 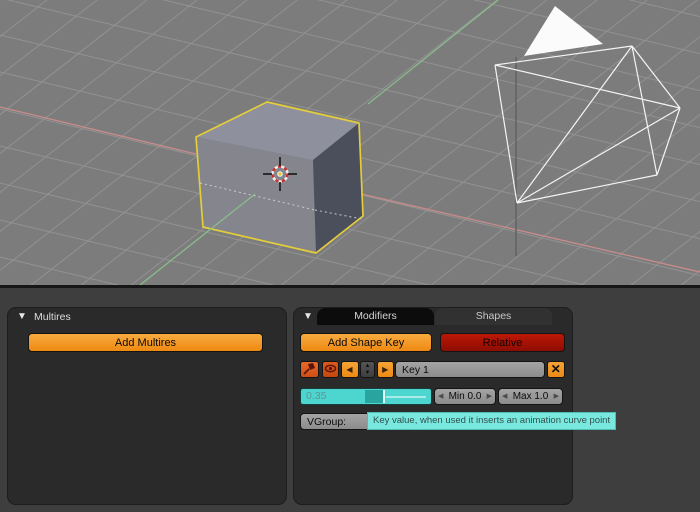 I want to click on min-label: Min 0.0, so click(x=465, y=396).